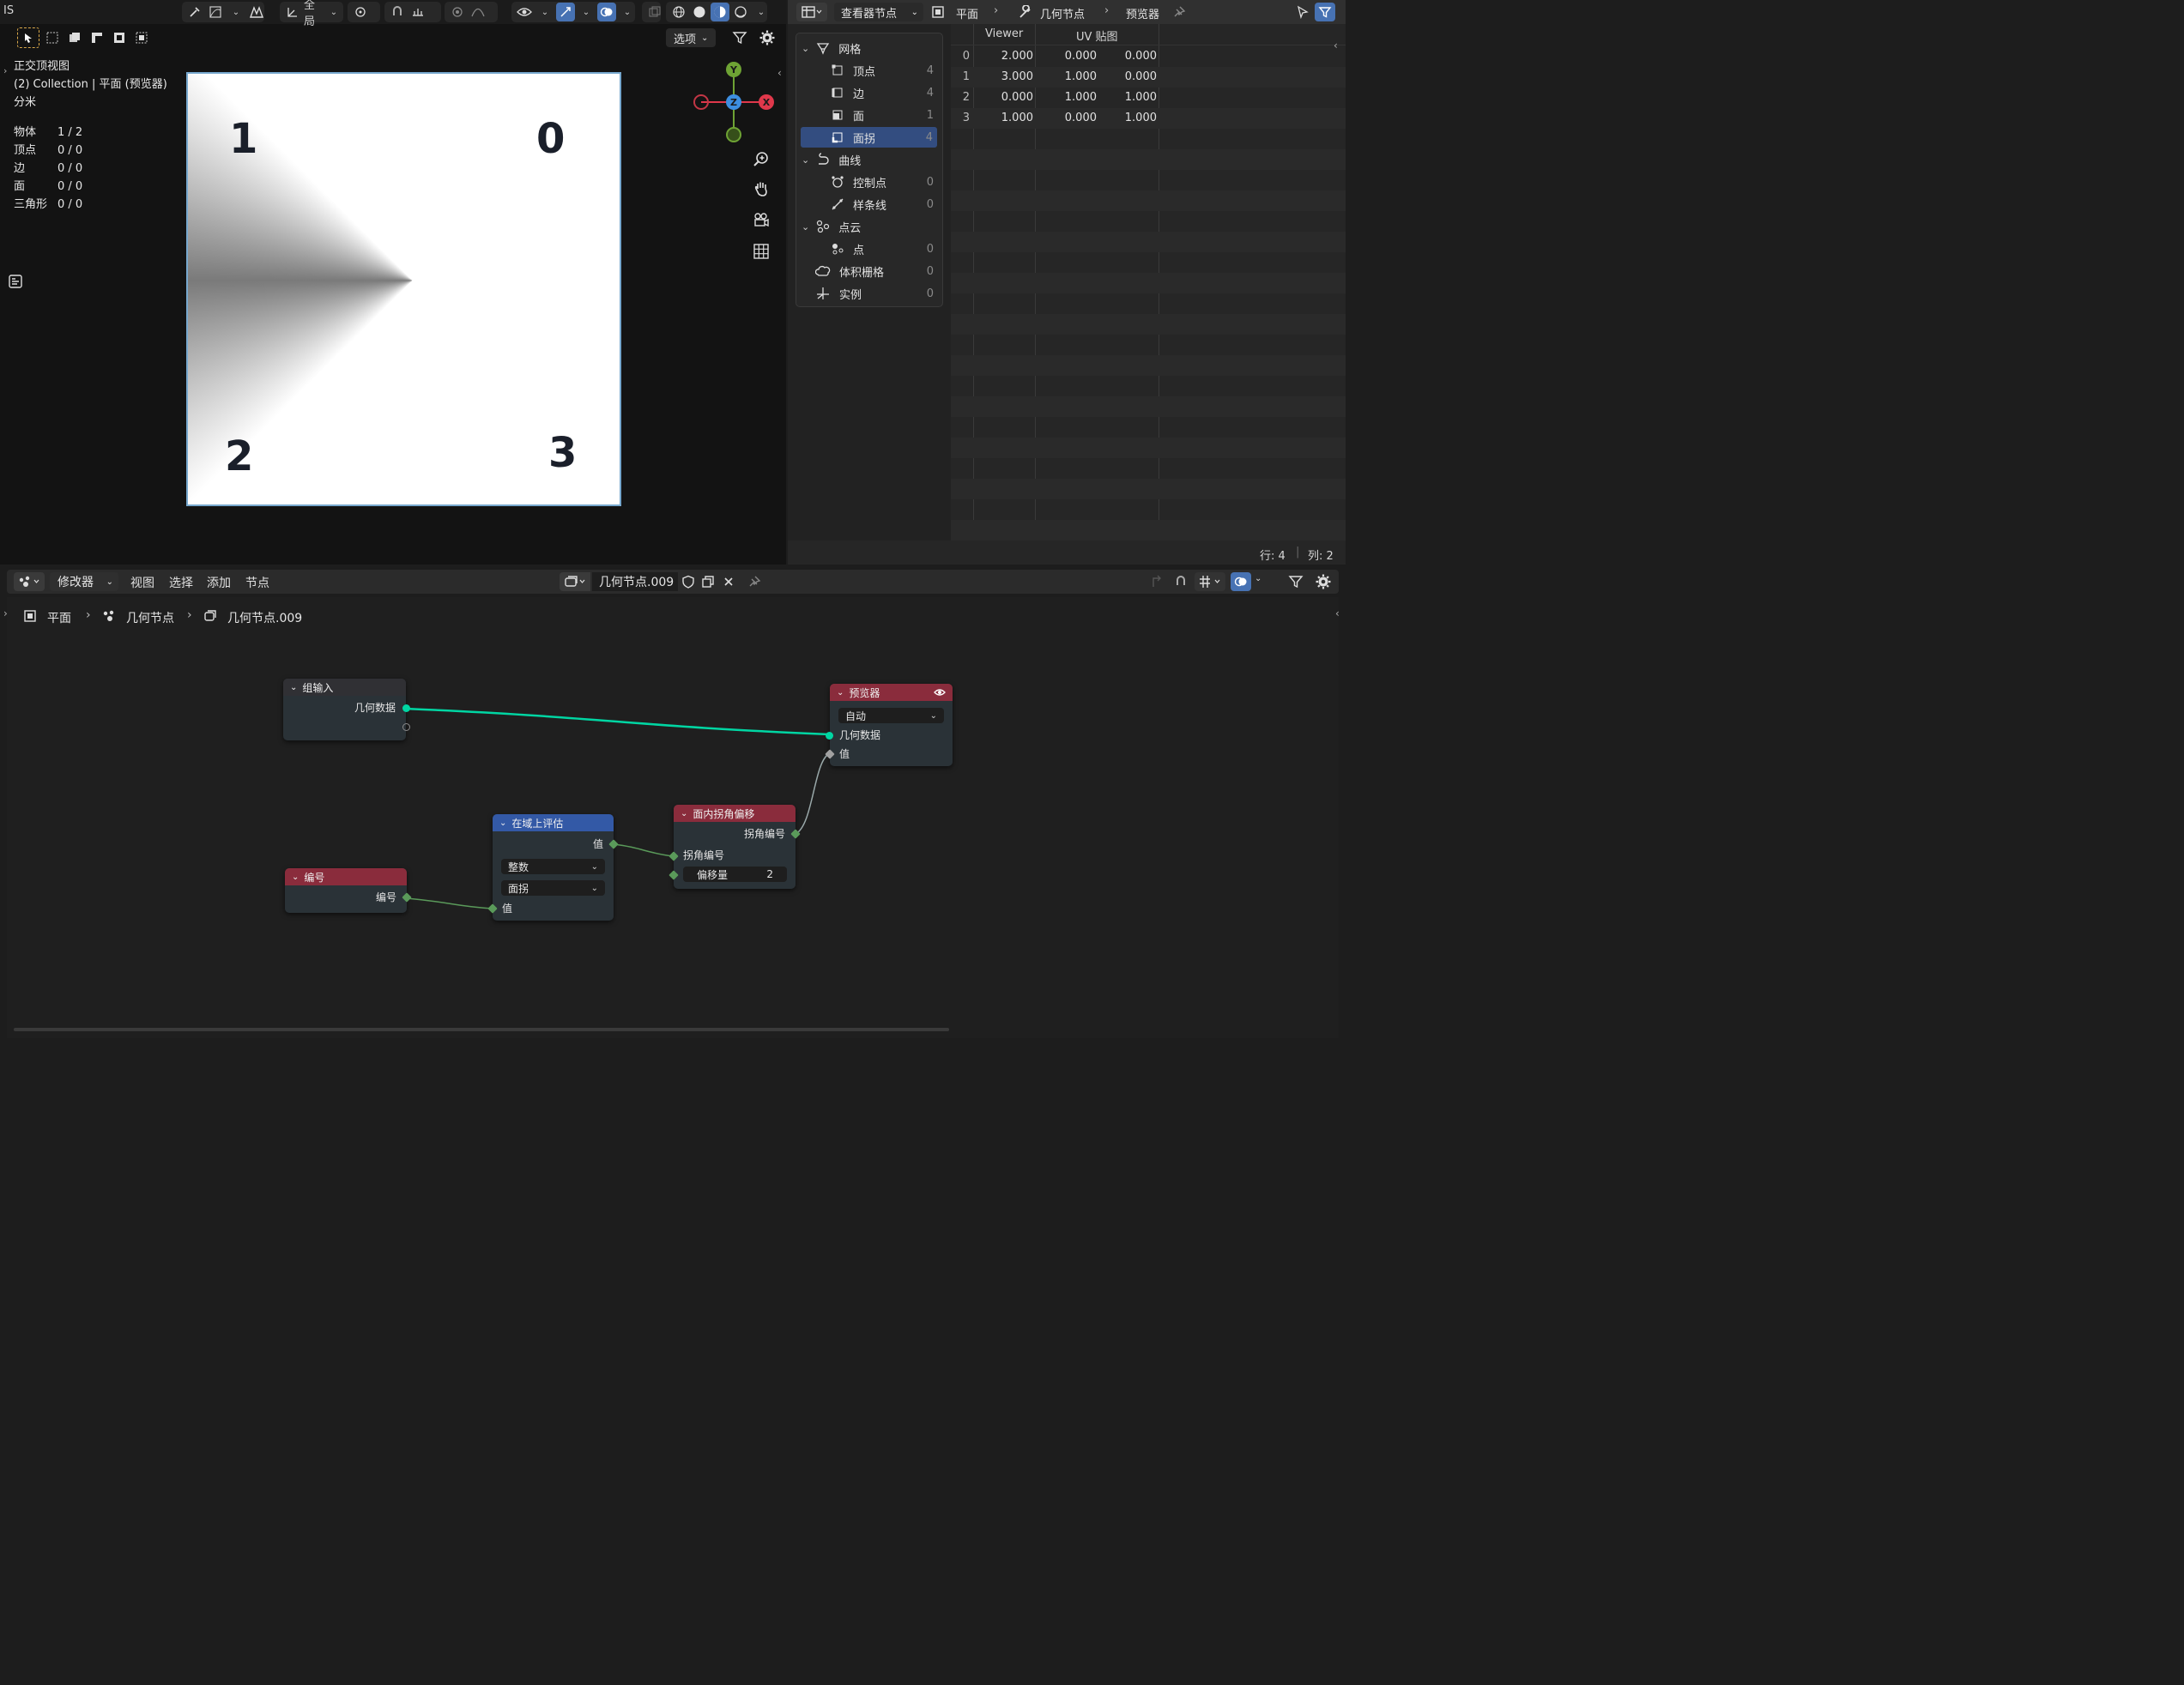  What do you see at coordinates (478, 12) in the screenshot?
I see `falloff-curve-icon` at bounding box center [478, 12].